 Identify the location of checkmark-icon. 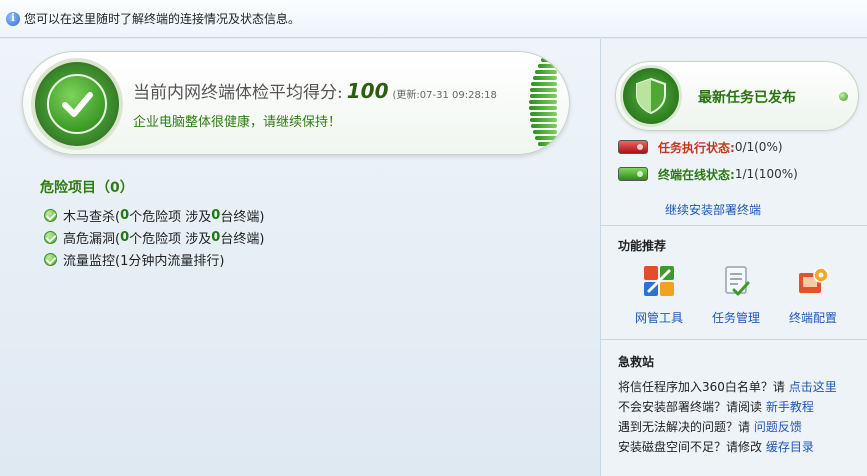
(77, 104).